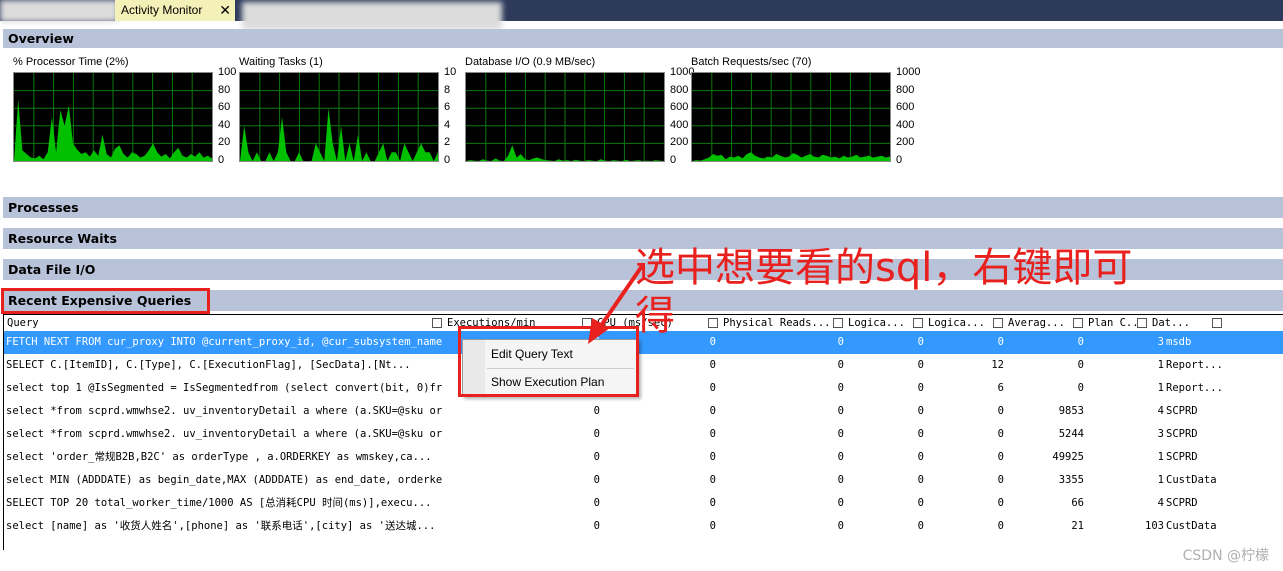 The width and height of the screenshot is (1283, 571). Describe the element at coordinates (224, 89) in the screenshot. I see `graph-tick-label: 80` at that location.